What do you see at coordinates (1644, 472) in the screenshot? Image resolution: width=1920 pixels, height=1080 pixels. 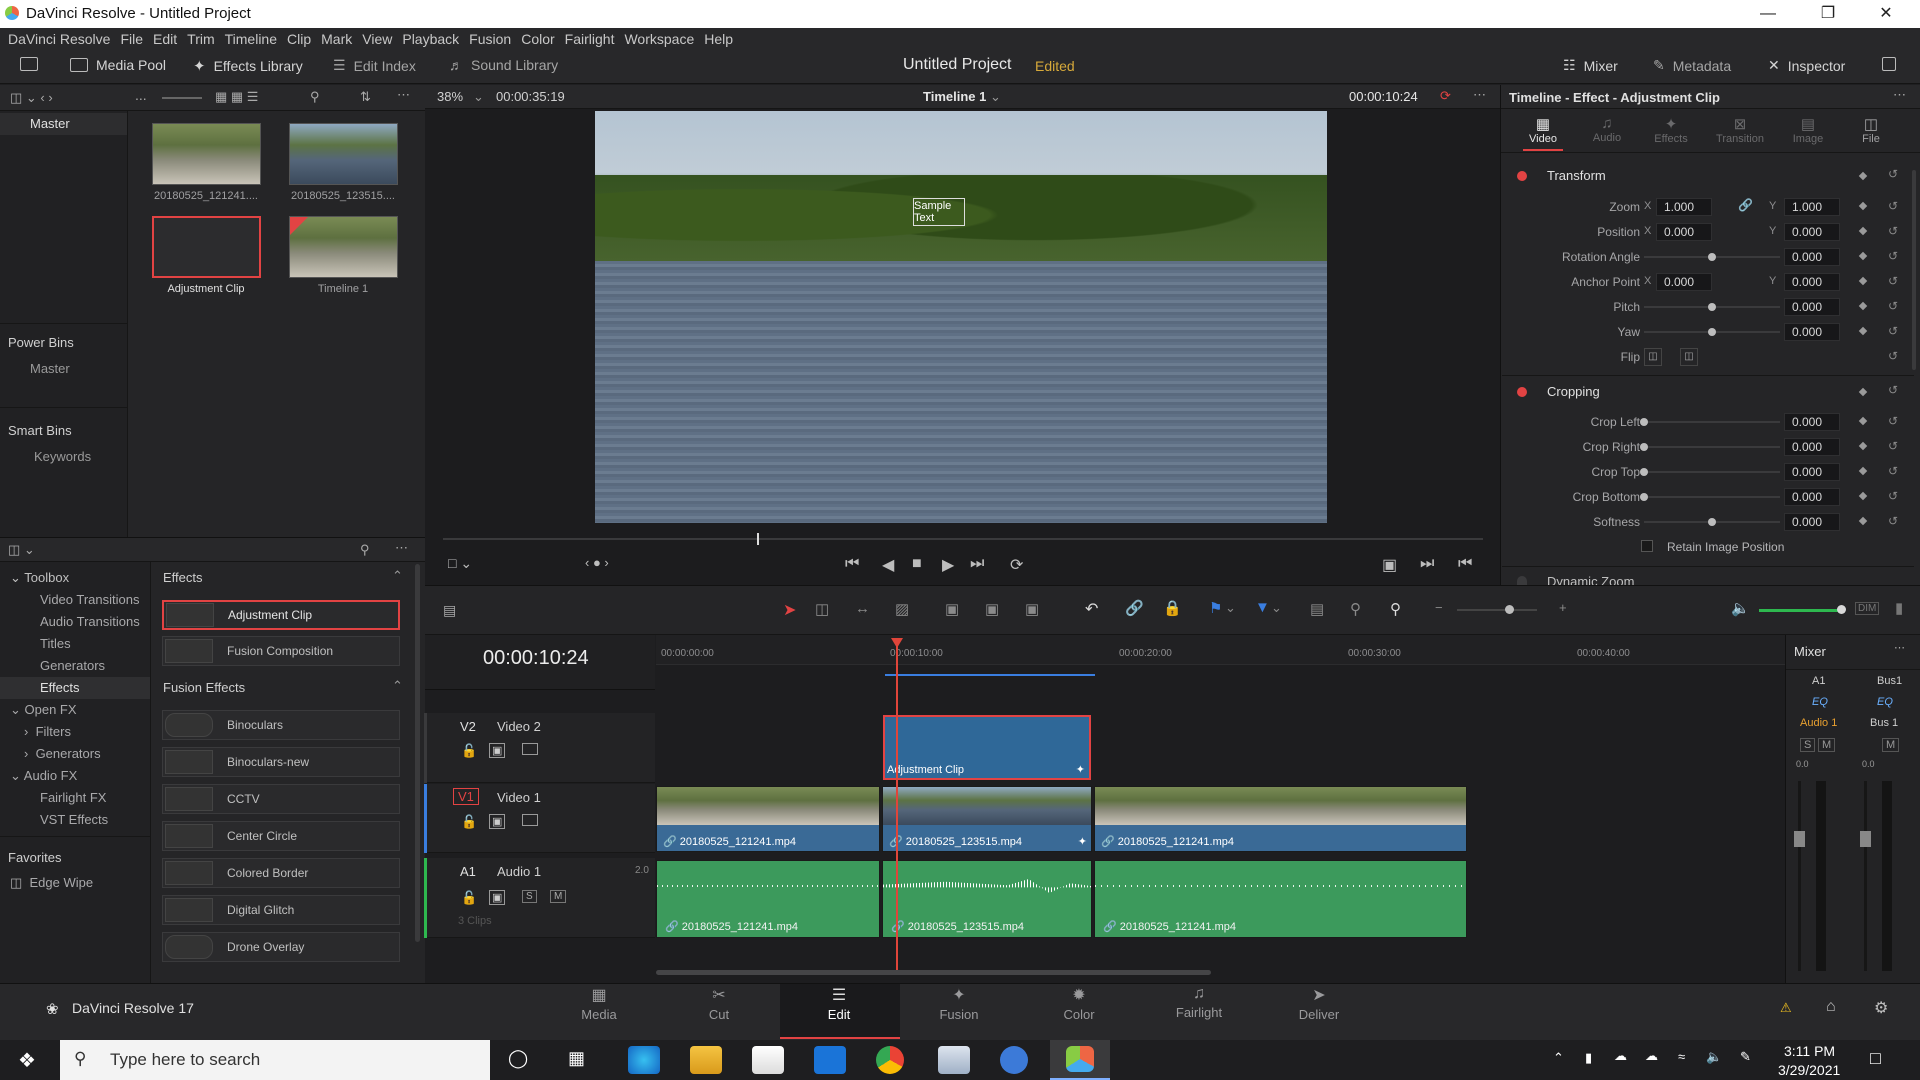 I see `crop-top-knob` at bounding box center [1644, 472].